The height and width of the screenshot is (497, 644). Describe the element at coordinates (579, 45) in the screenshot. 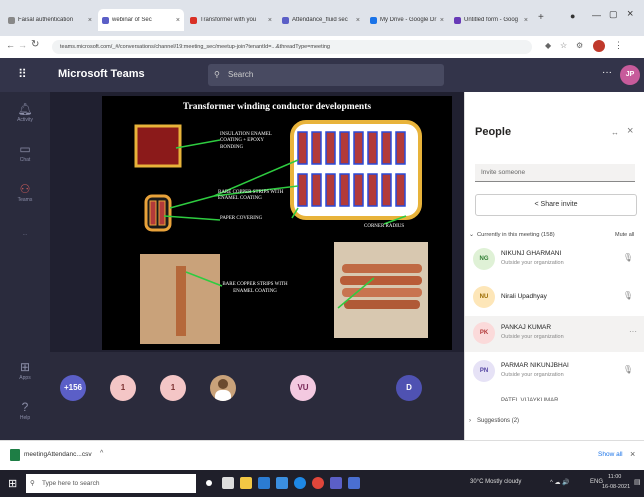

I see `extension-icon: ⚙` at that location.